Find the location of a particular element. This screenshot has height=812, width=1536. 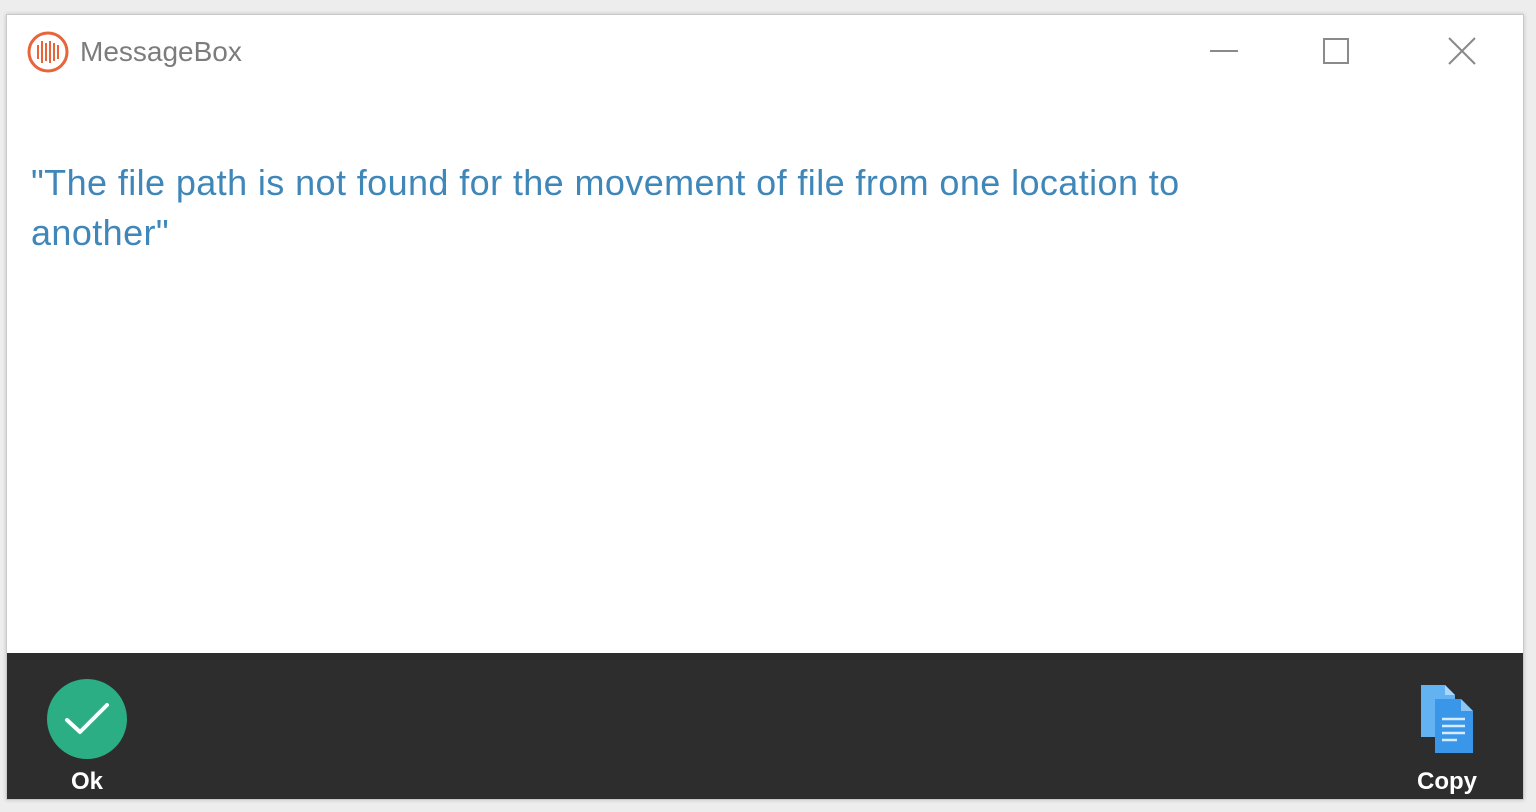

ok-label: Ok is located at coordinates (86, 781).